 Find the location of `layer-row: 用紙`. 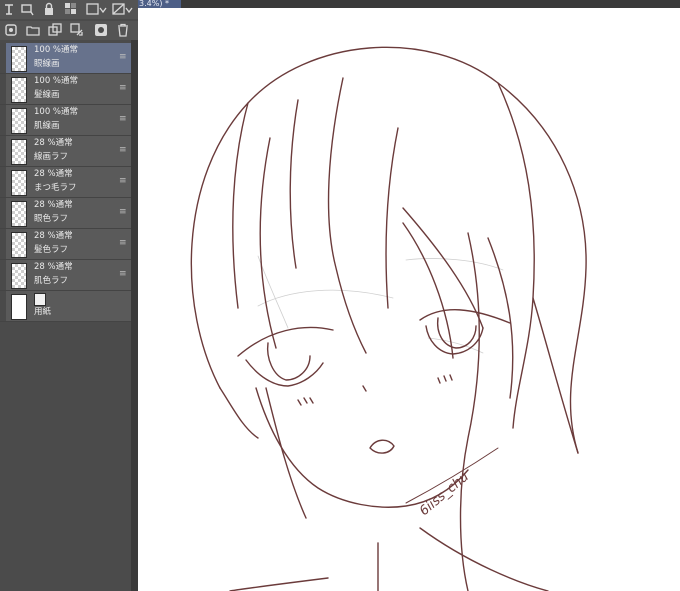

layer-row: 用紙 is located at coordinates (65, 306).